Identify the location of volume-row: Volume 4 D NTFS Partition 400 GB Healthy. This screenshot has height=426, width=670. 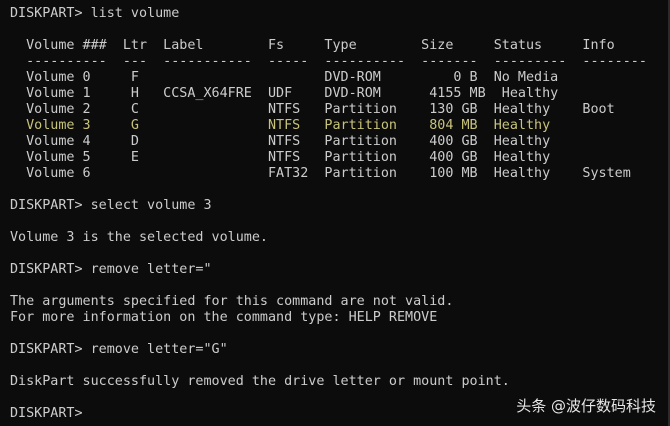
(280, 141).